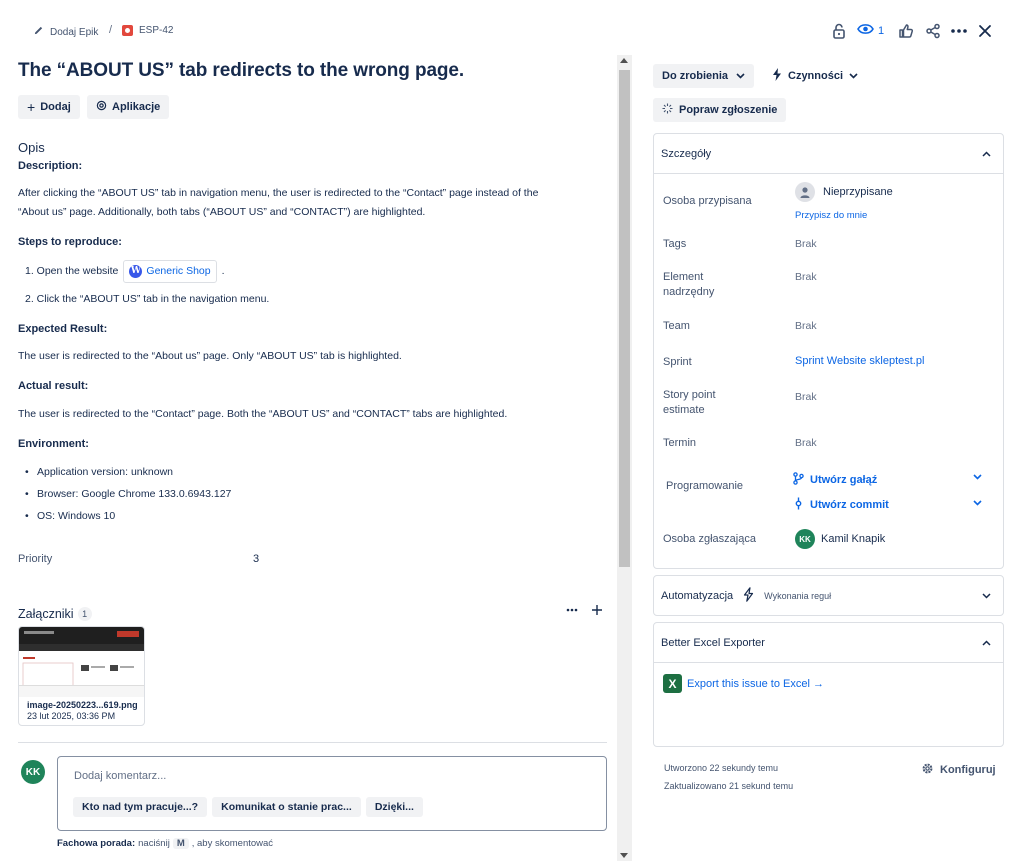 The width and height of the screenshot is (1022, 862). I want to click on scrollbar, so click(624, 458).